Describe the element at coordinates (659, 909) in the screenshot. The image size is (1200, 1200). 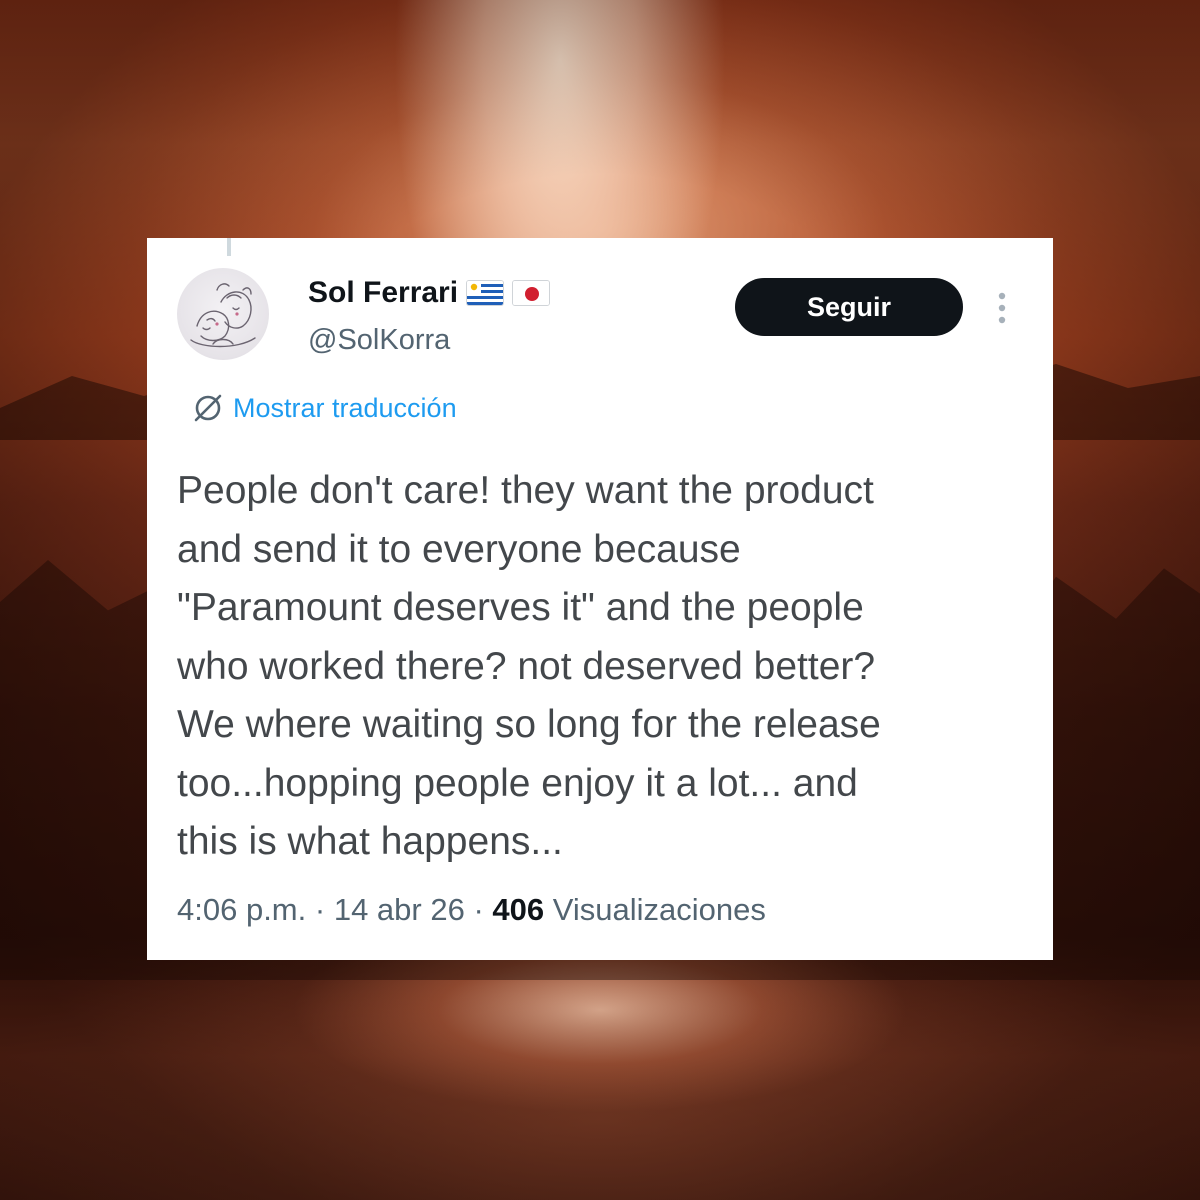
I see `views-label: Visualizaciones` at that location.